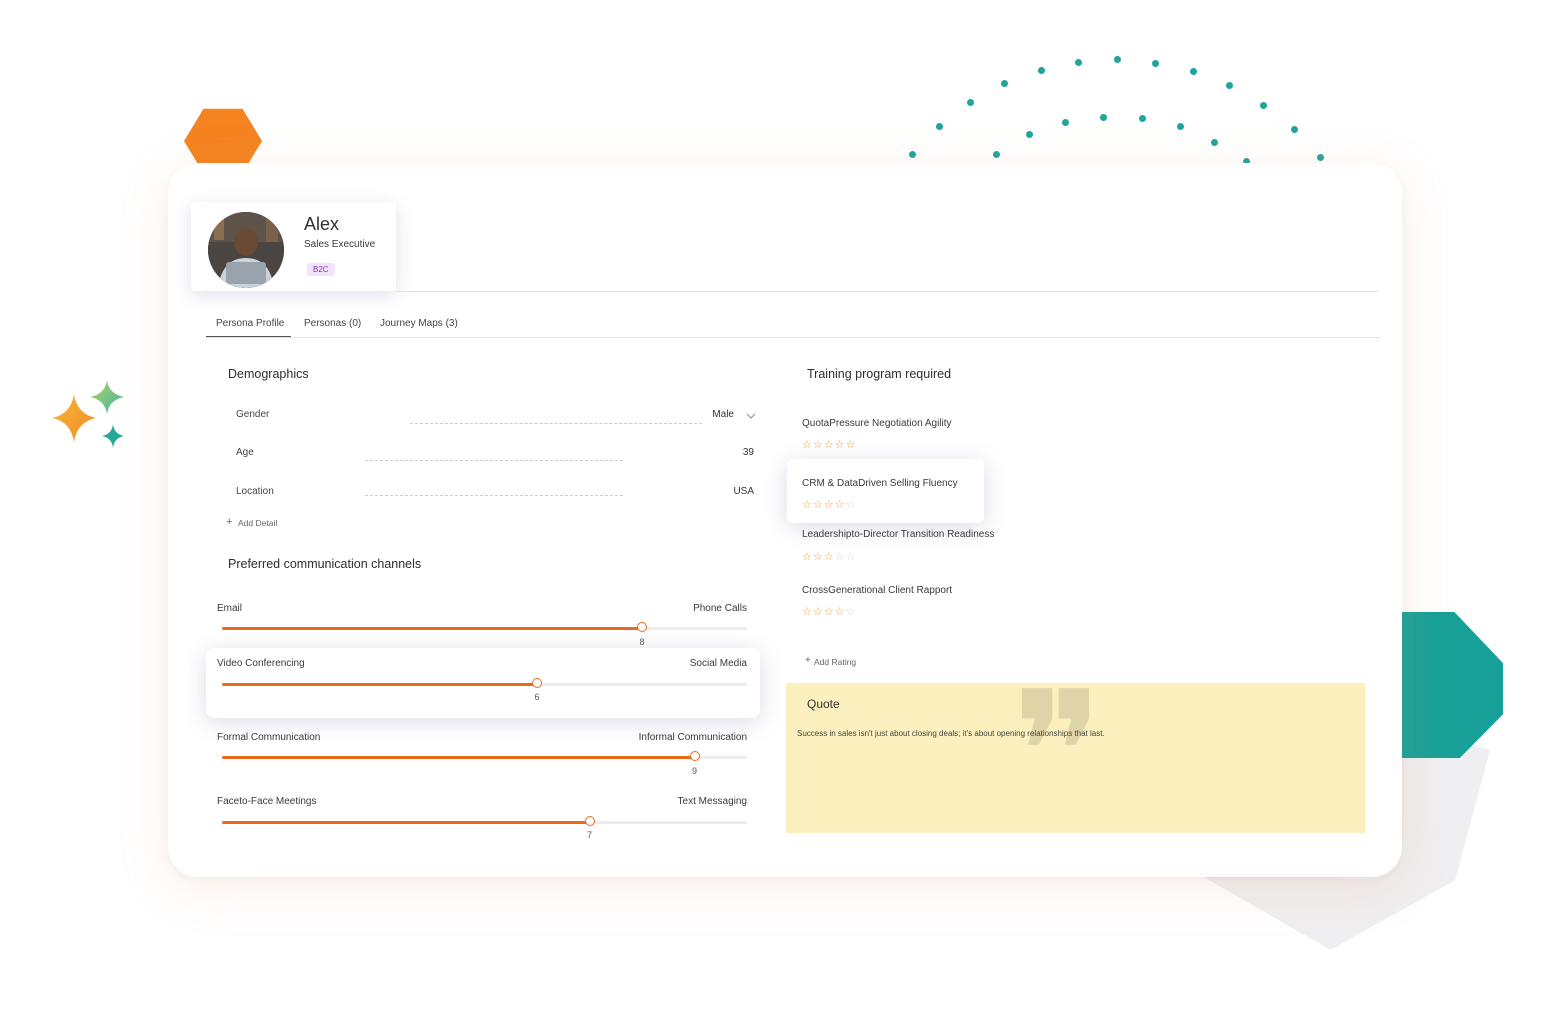 This screenshot has width=1566, height=1020. Describe the element at coordinates (537, 697) in the screenshot. I see `slider-value: 6` at that location.